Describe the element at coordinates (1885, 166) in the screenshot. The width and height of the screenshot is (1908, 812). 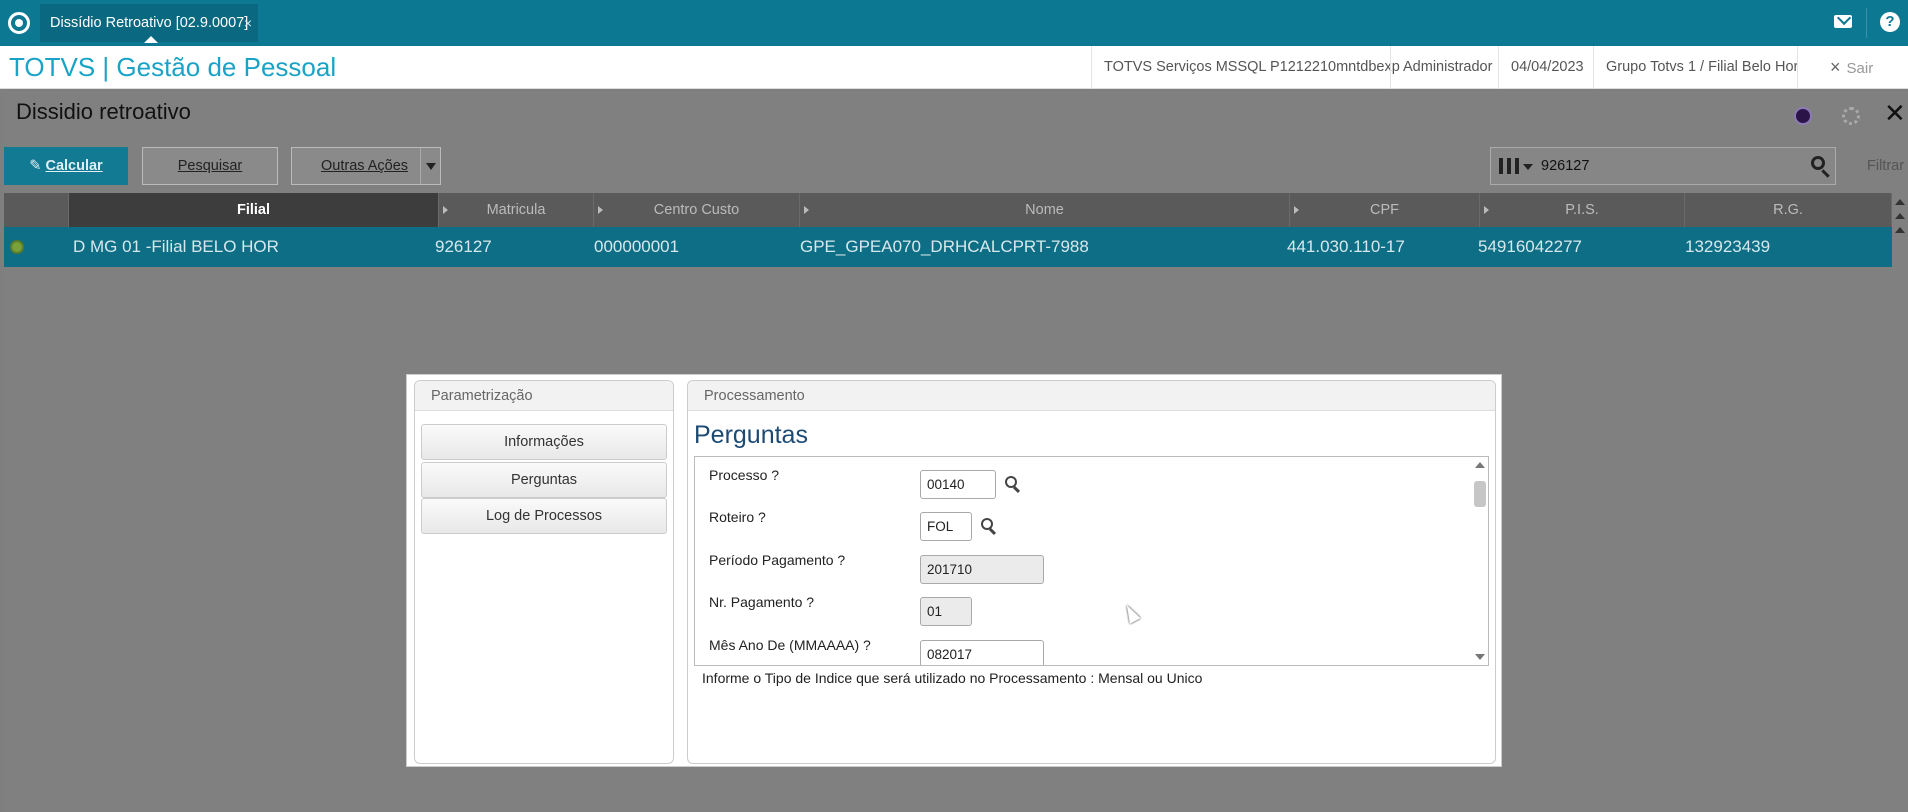
I see `filtrar-link: Filtrar` at that location.